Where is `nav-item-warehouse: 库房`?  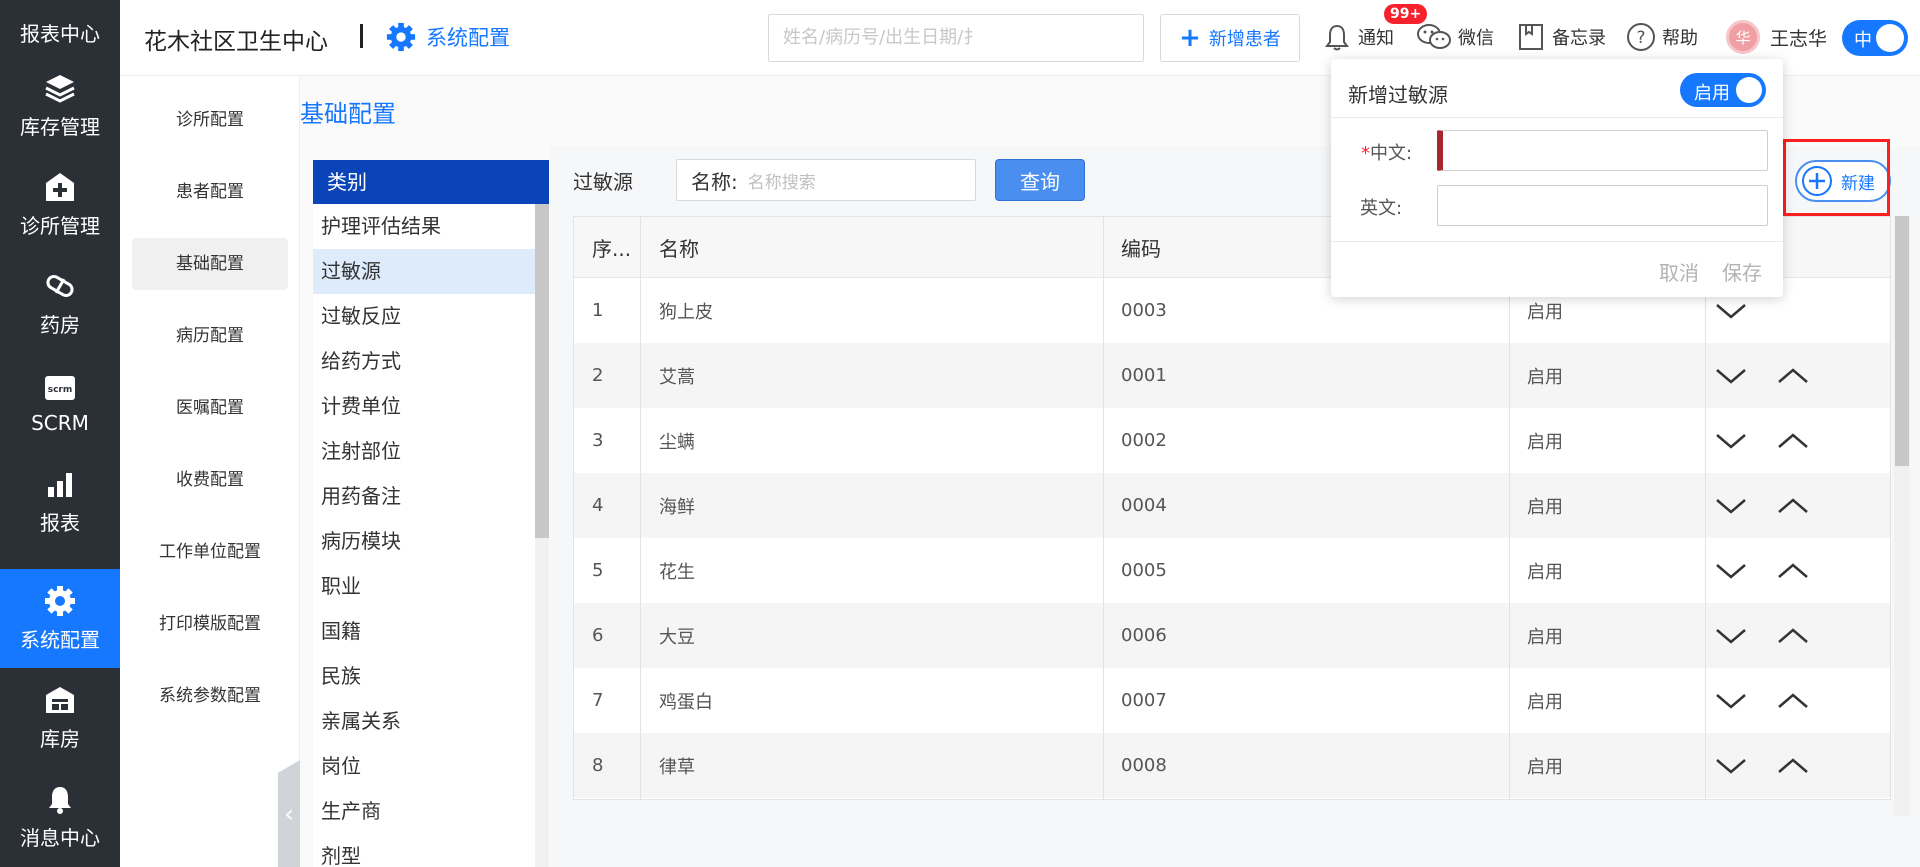 nav-item-warehouse: 库房 is located at coordinates (60, 717).